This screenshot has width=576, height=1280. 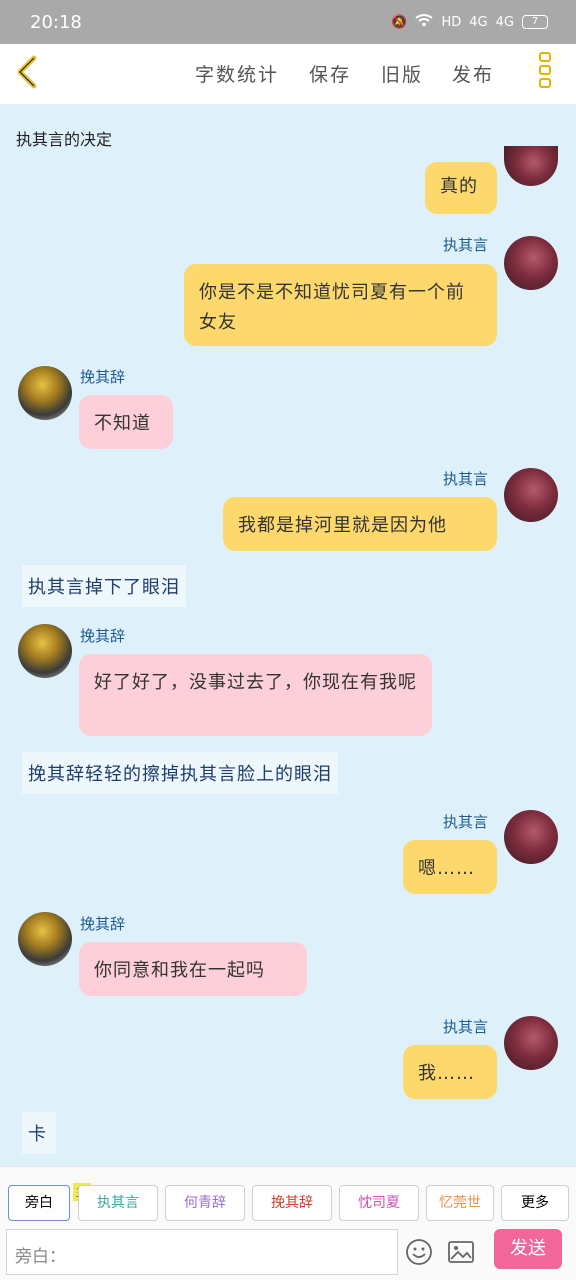 I want to click on role-tab-2: 何青辞, so click(x=205, y=1203).